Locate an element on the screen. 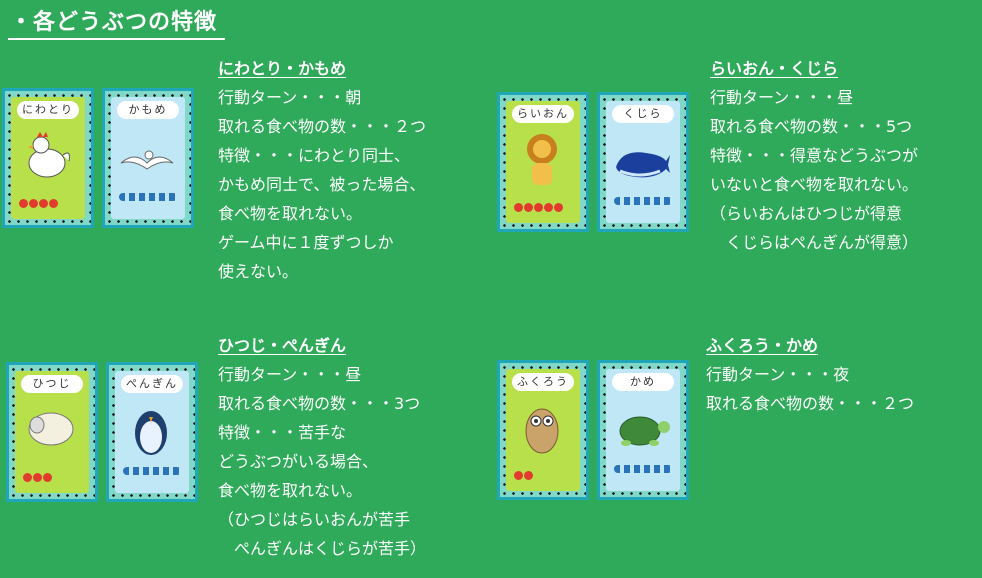  card-label: ぺんぎん is located at coordinates (152, 384).